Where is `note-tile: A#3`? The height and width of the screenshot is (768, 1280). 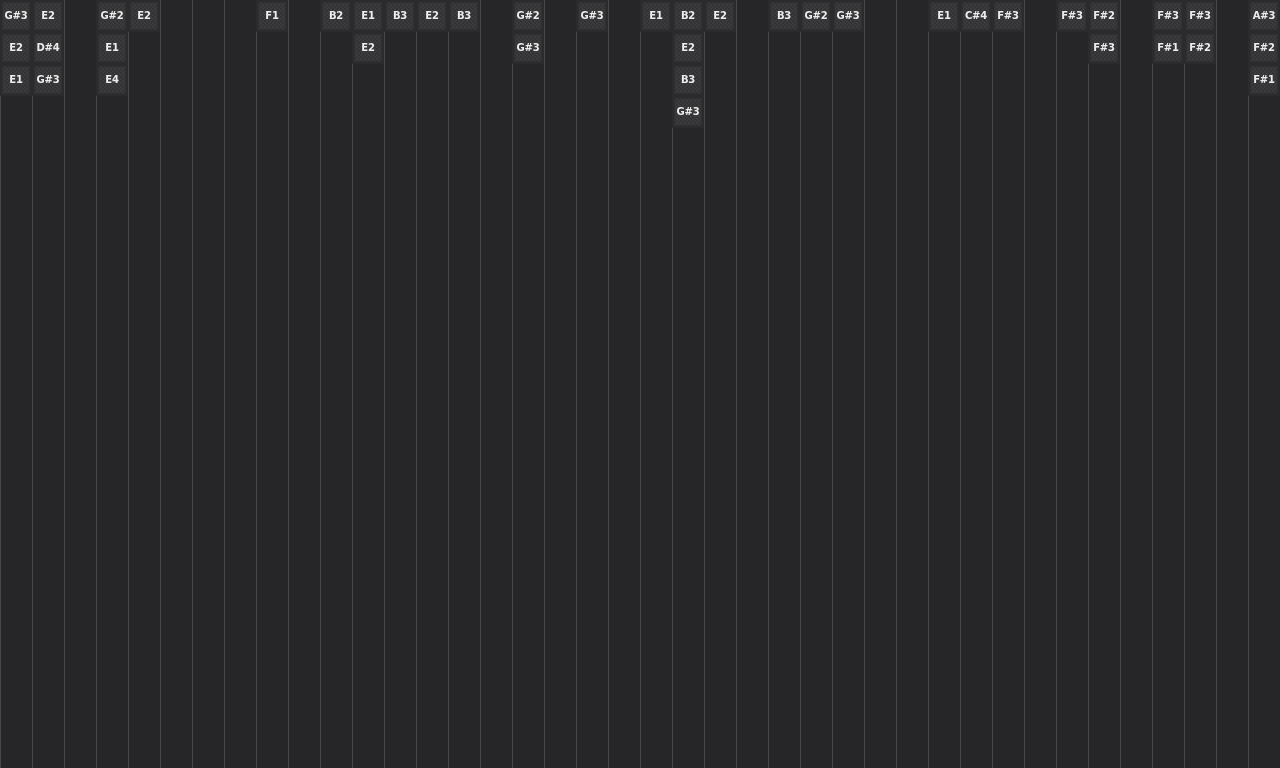
note-tile: A#3 is located at coordinates (1264, 16).